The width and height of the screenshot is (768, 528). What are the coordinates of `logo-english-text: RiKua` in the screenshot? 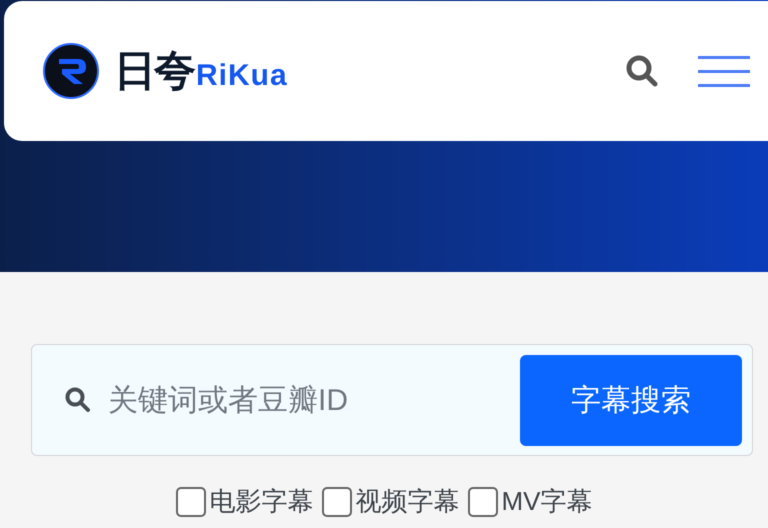 It's located at (242, 76).